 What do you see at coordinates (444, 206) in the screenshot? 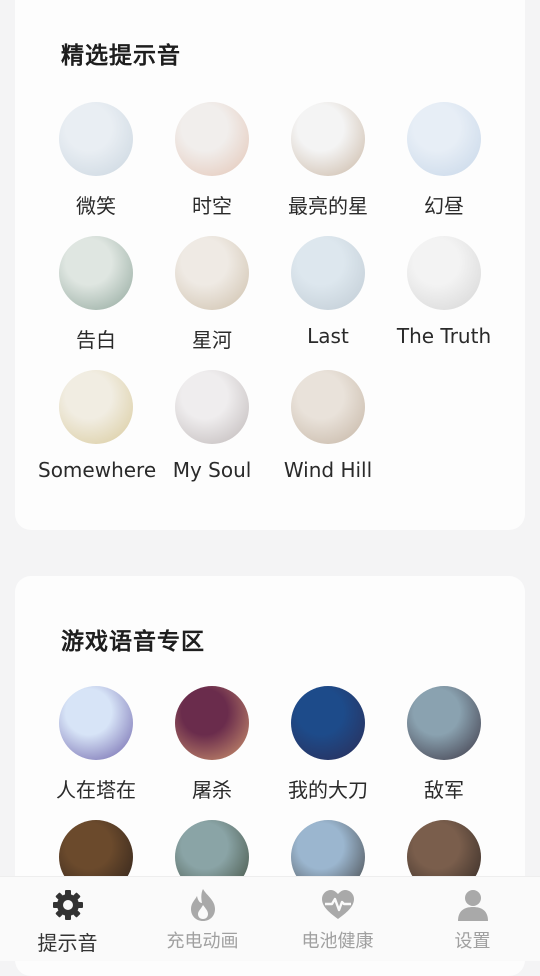
I see `ringtone-label: 幻昼` at bounding box center [444, 206].